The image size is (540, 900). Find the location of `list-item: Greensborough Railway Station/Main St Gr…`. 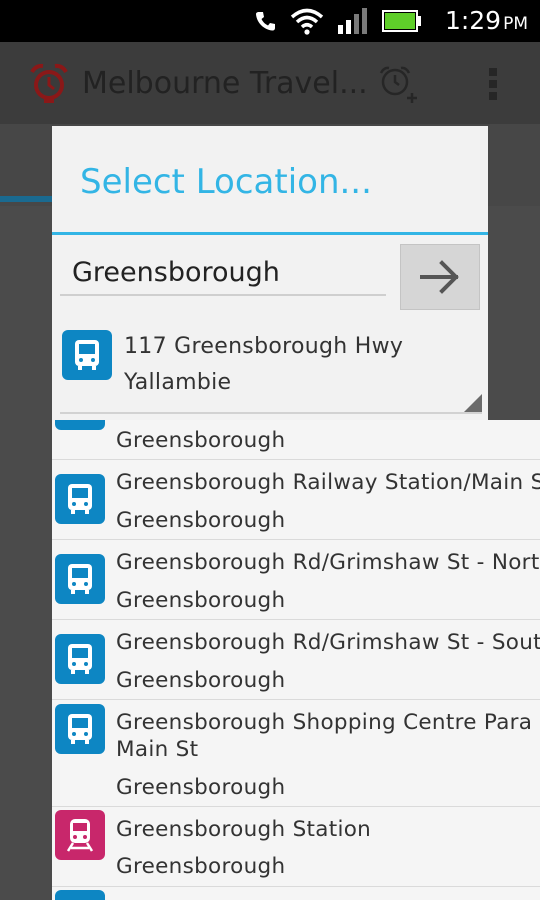

list-item: Greensborough Railway Station/Main St Gr… is located at coordinates (296, 500).